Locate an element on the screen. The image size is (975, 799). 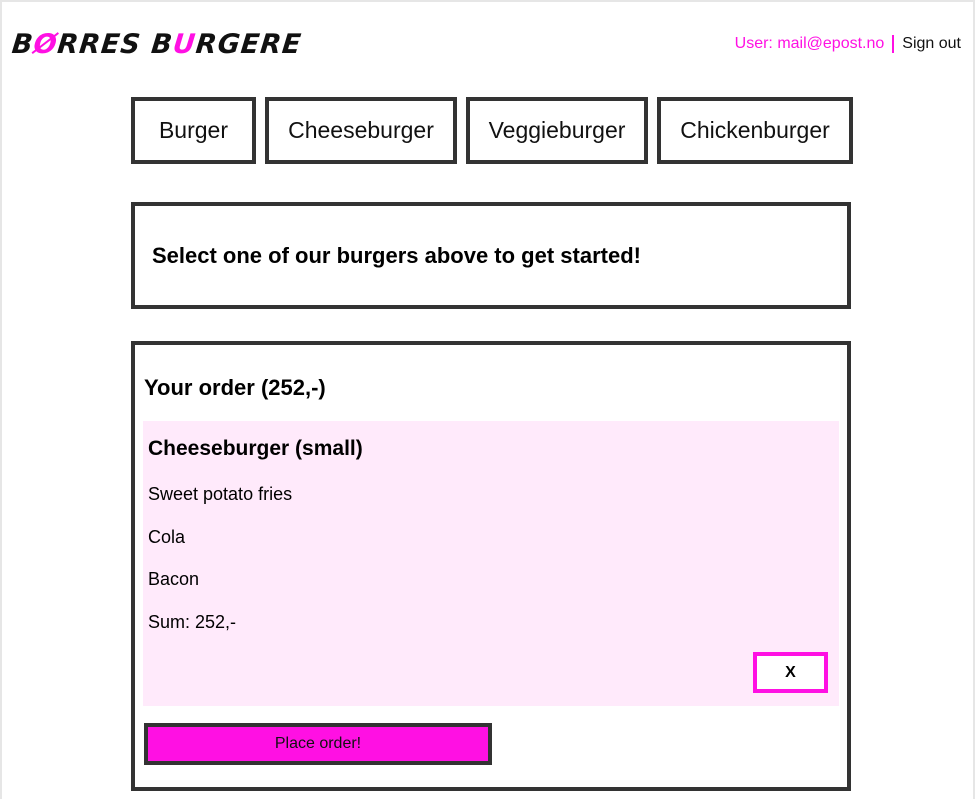
tab-chickenburger: Chickenburger is located at coordinates (755, 130).